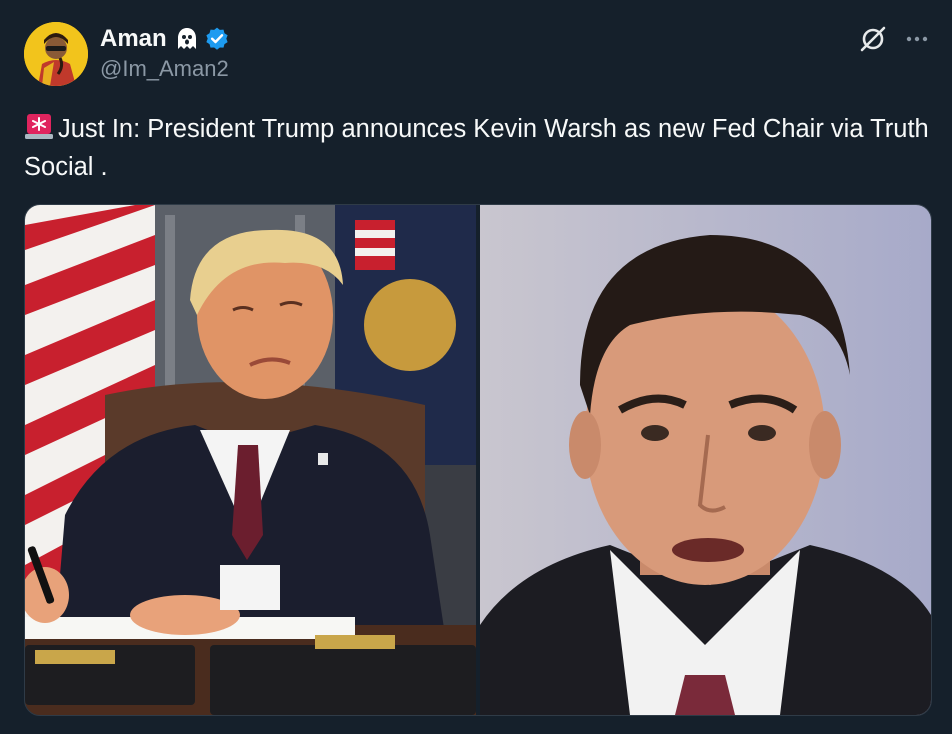 This screenshot has height=734, width=952. I want to click on author-handle: @Im_Aman2, so click(164, 69).